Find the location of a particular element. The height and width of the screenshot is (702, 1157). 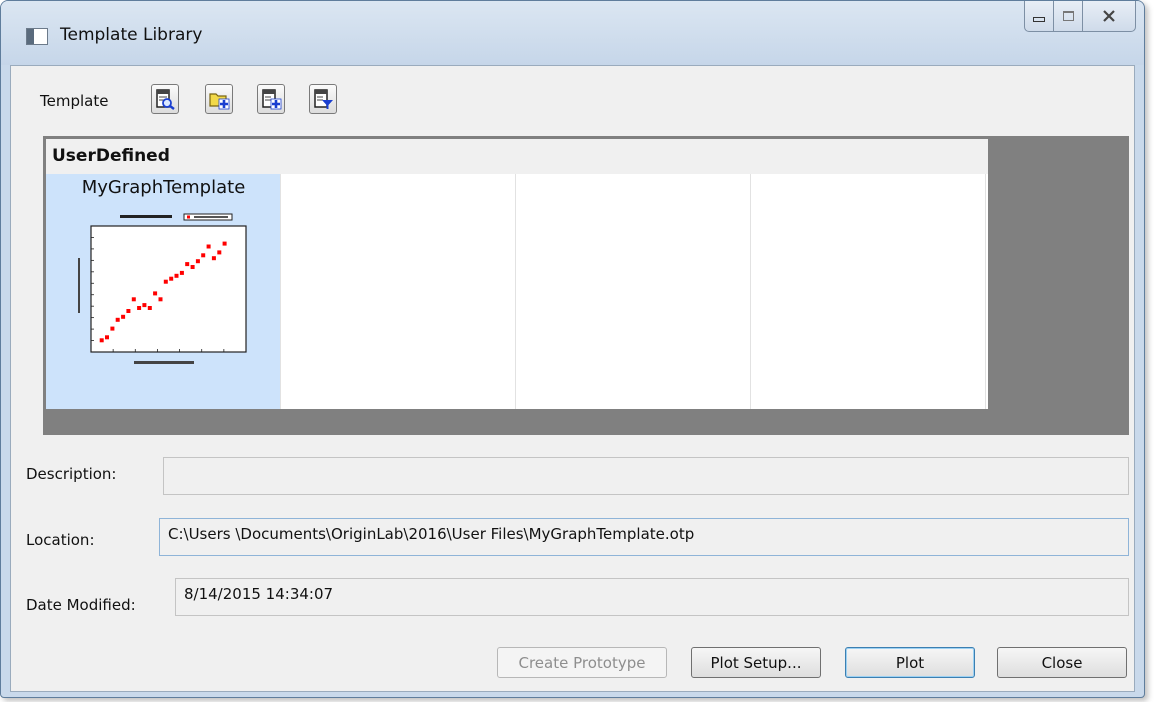

template-label: Template is located at coordinates (74, 101).